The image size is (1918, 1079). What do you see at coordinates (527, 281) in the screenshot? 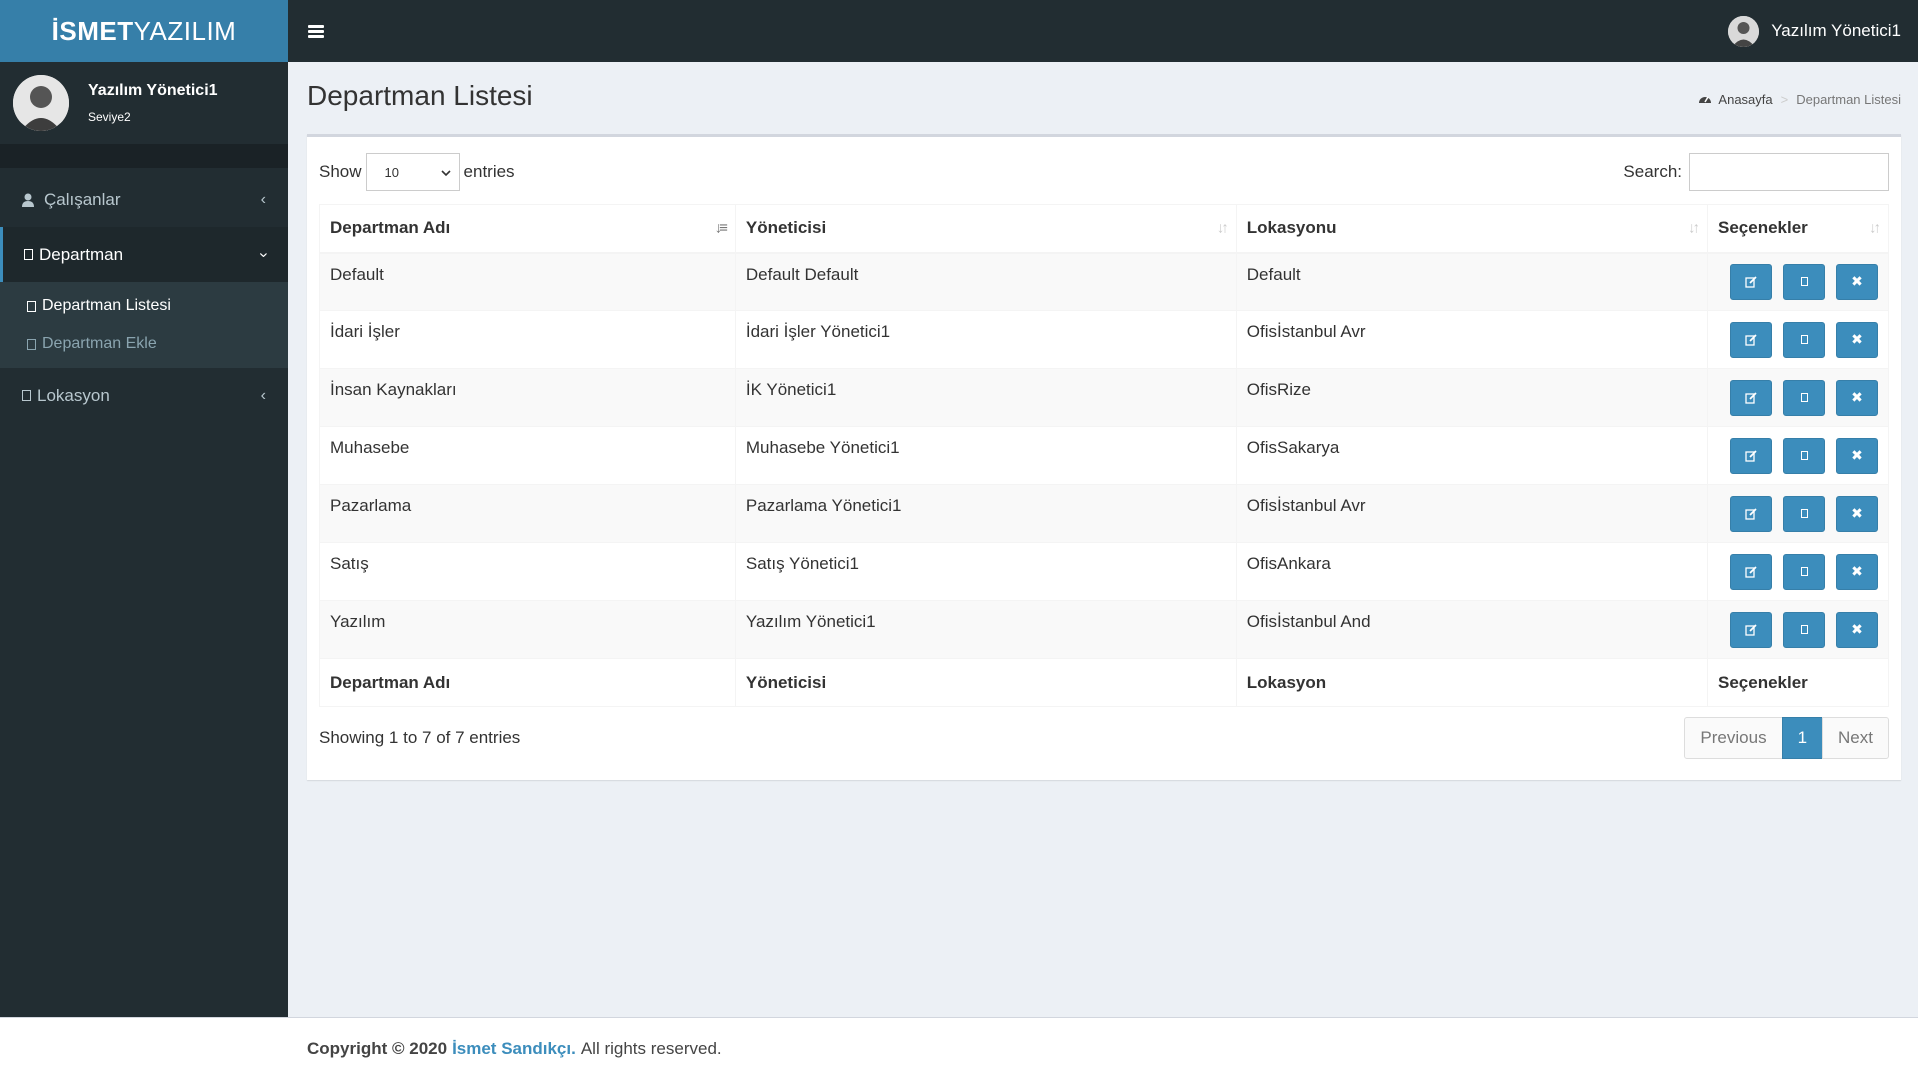
I see `table-cell: Default` at bounding box center [527, 281].